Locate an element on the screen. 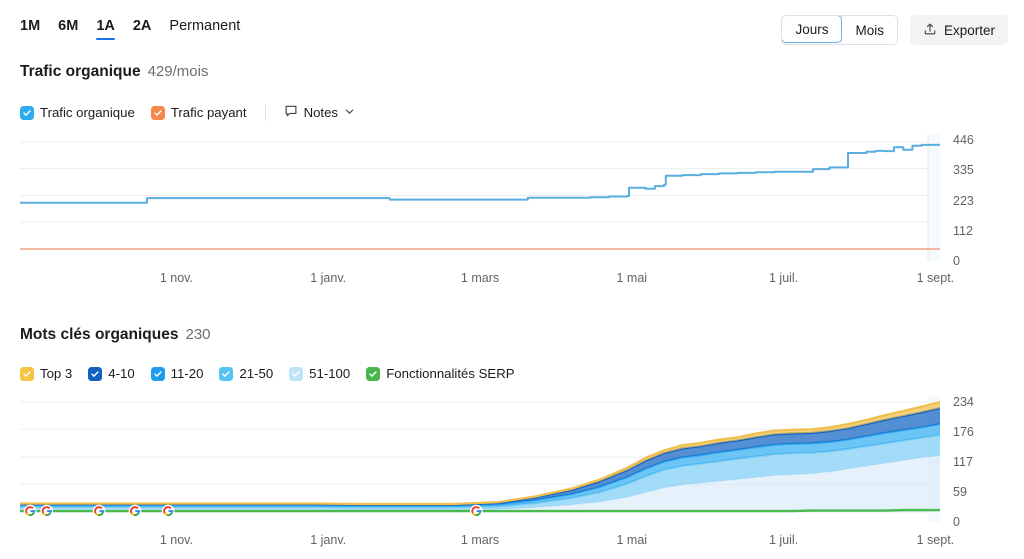  granularity-toggle: Jours Mois is located at coordinates (839, 30).